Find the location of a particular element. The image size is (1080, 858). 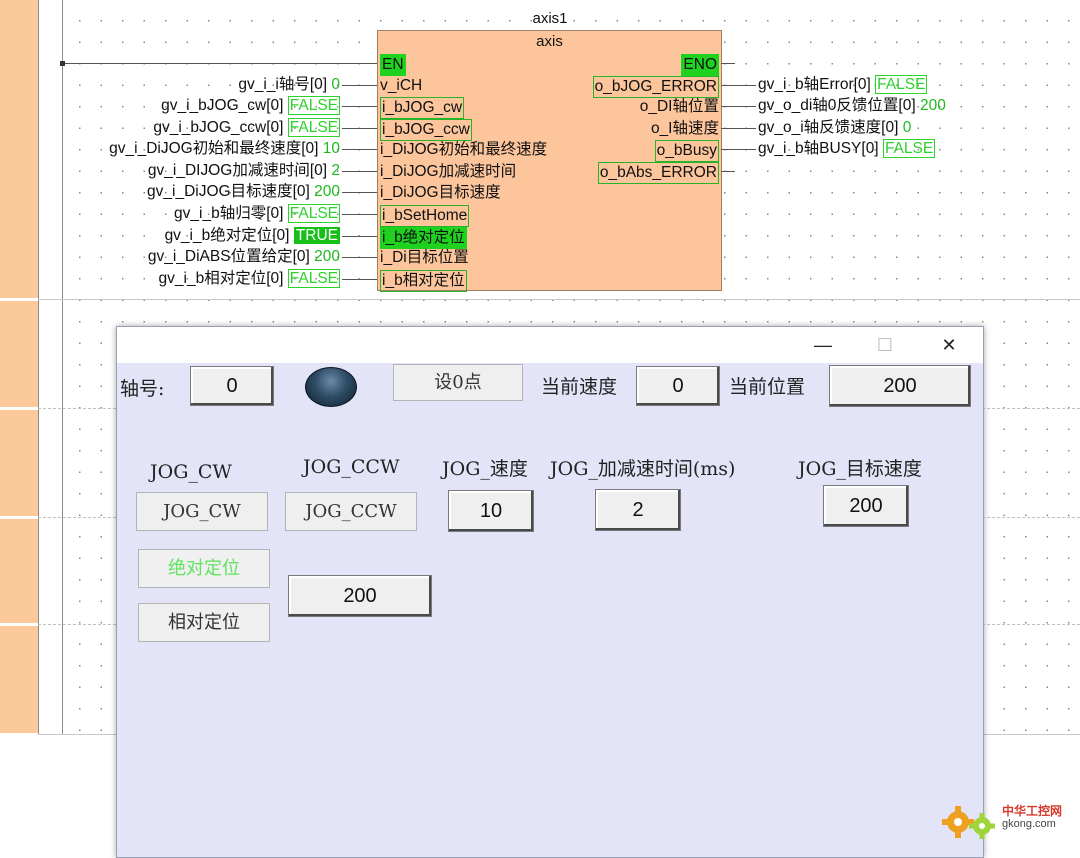

fb-type-name: axis is located at coordinates (549, 41).